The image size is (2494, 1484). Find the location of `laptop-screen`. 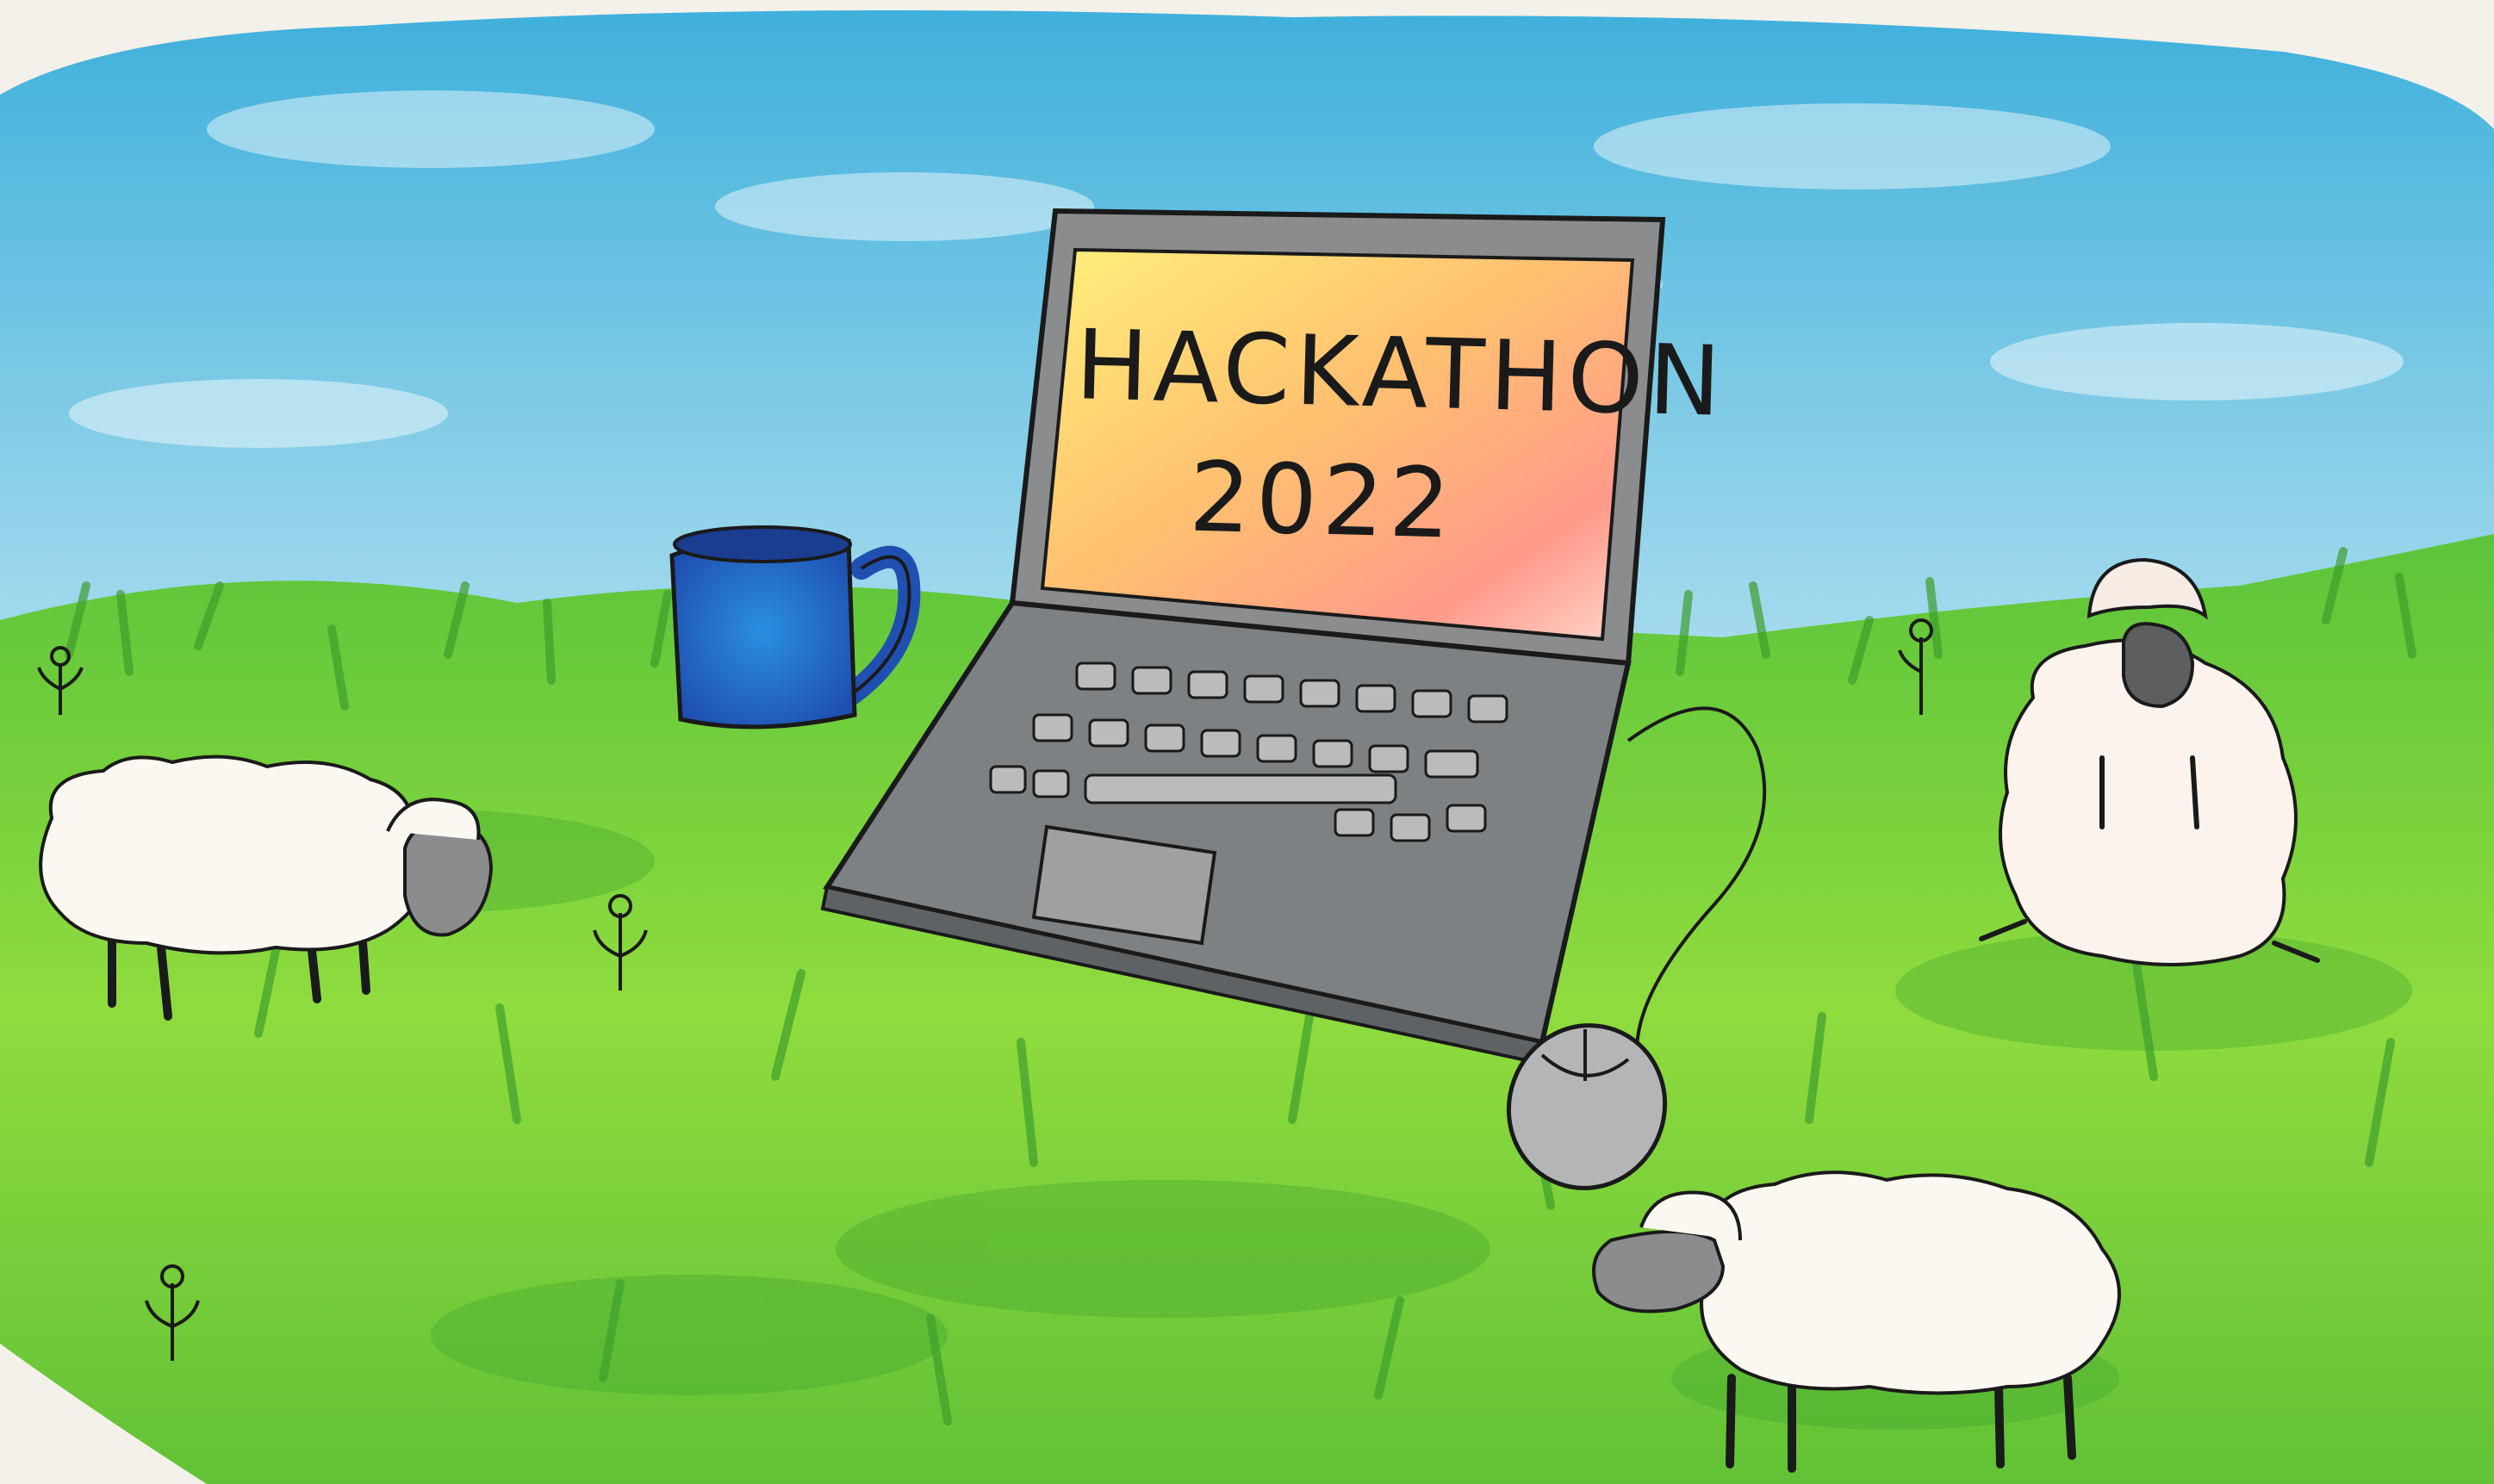

laptop-screen is located at coordinates (1337, 444).